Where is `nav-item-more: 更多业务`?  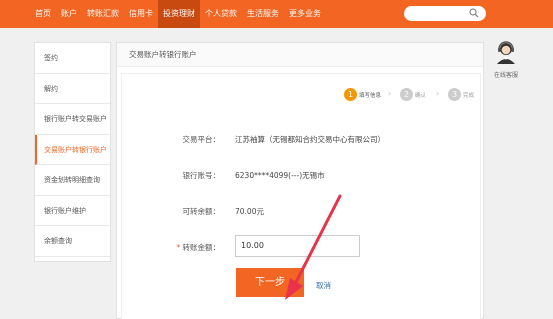
nav-item-more: 更多业务 is located at coordinates (305, 14).